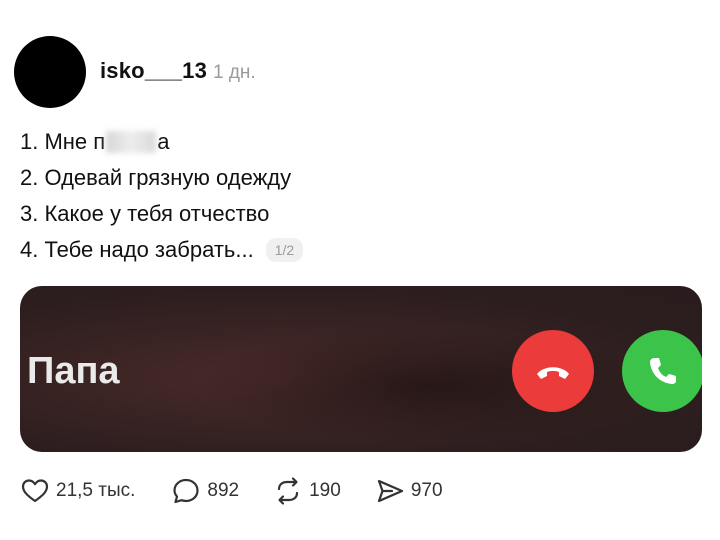  I want to click on post-line-1-start: 1. Мне п, so click(63, 141).